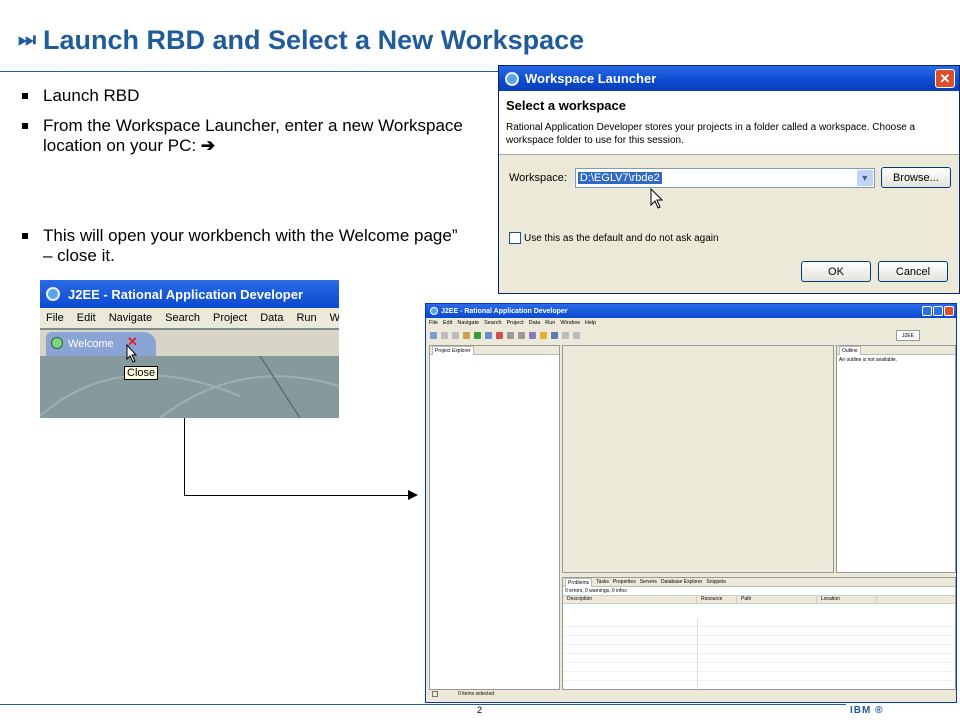 This screenshot has width=960, height=720. What do you see at coordinates (949, 311) in the screenshot?
I see `close-button` at bounding box center [949, 311].